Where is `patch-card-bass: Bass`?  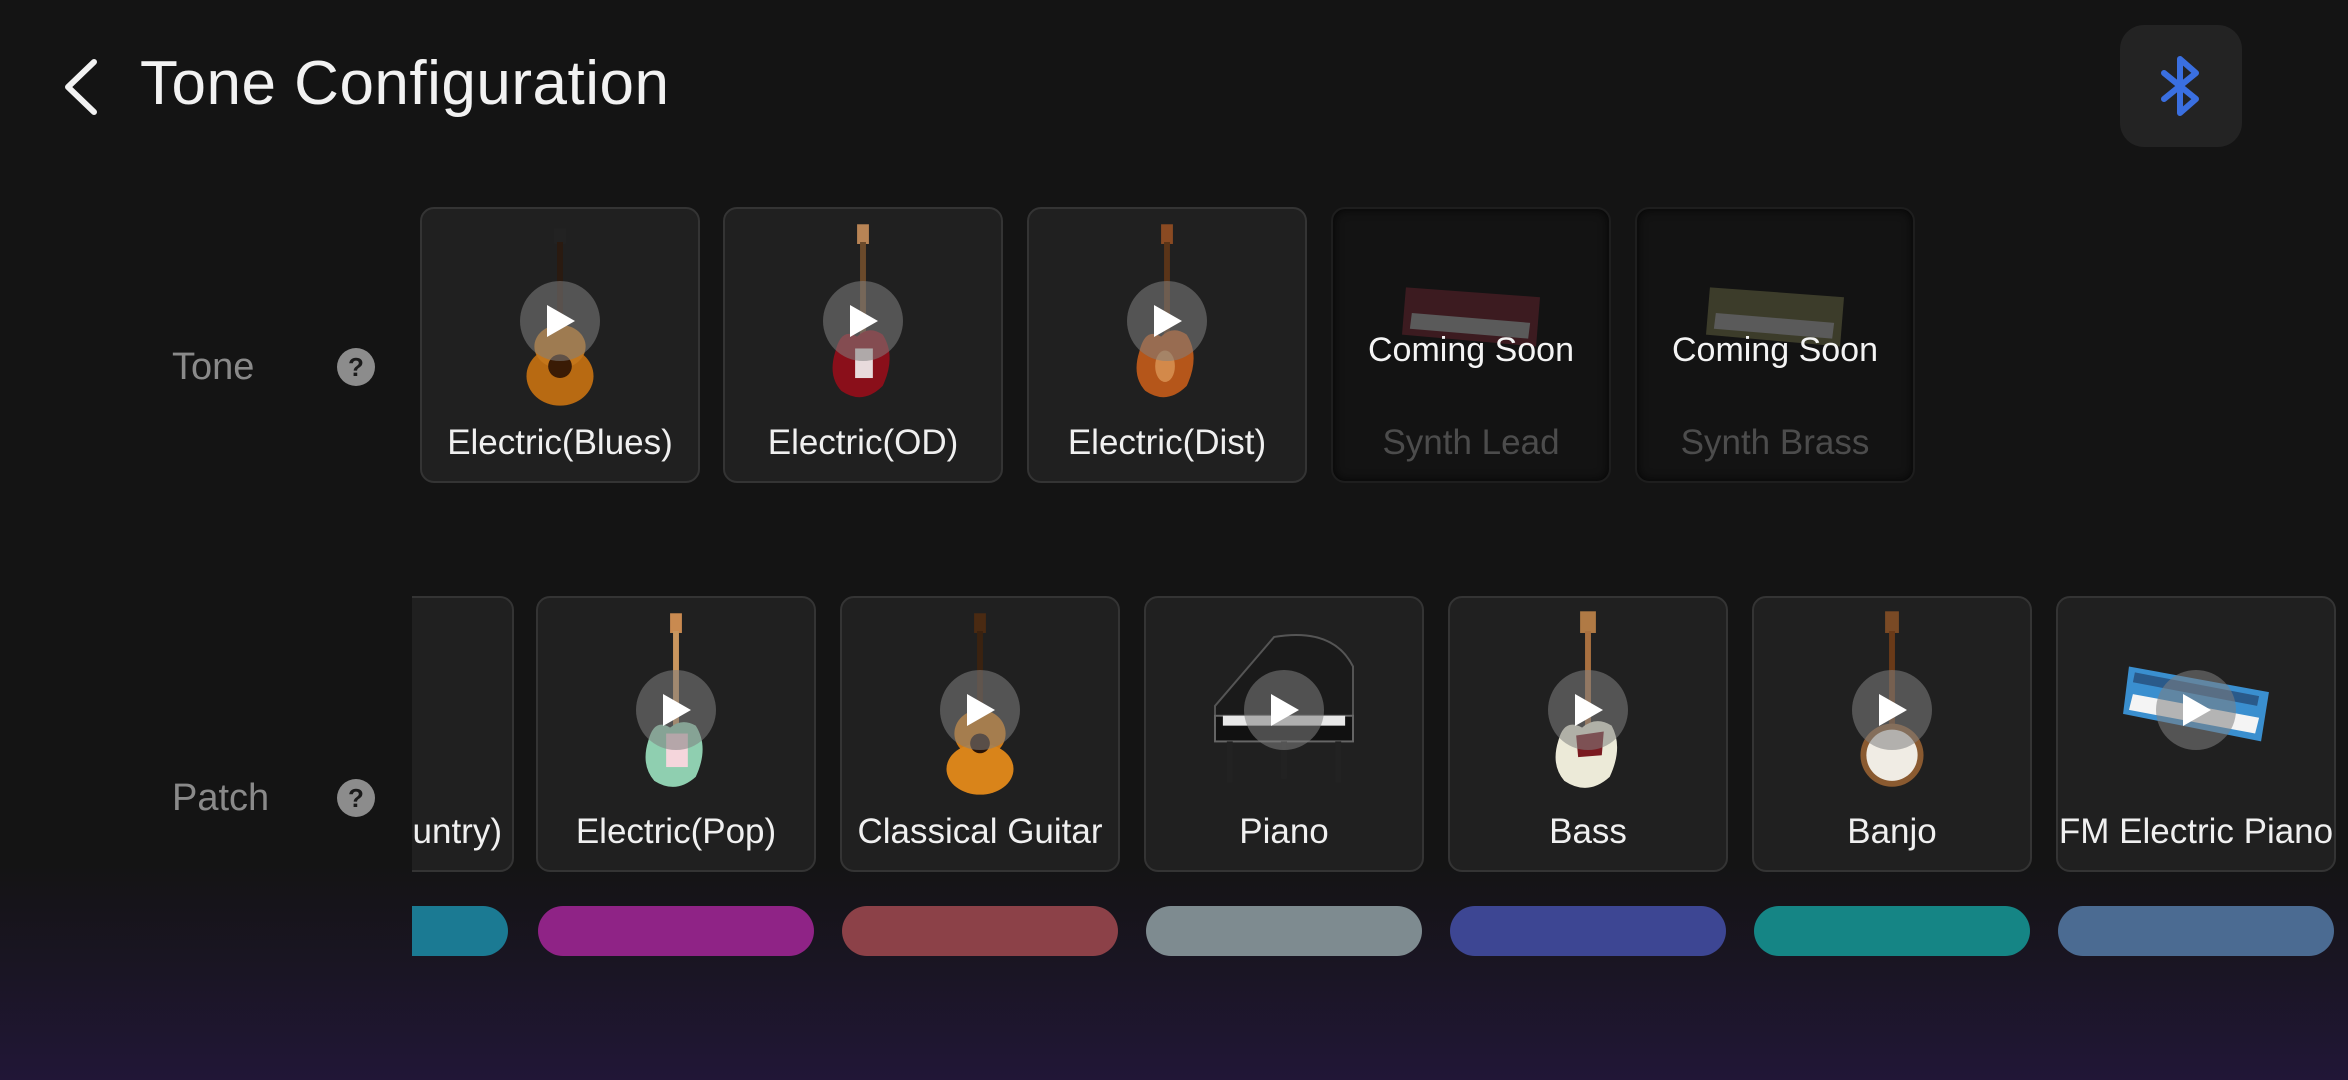
patch-card-bass: Bass is located at coordinates (1588, 734).